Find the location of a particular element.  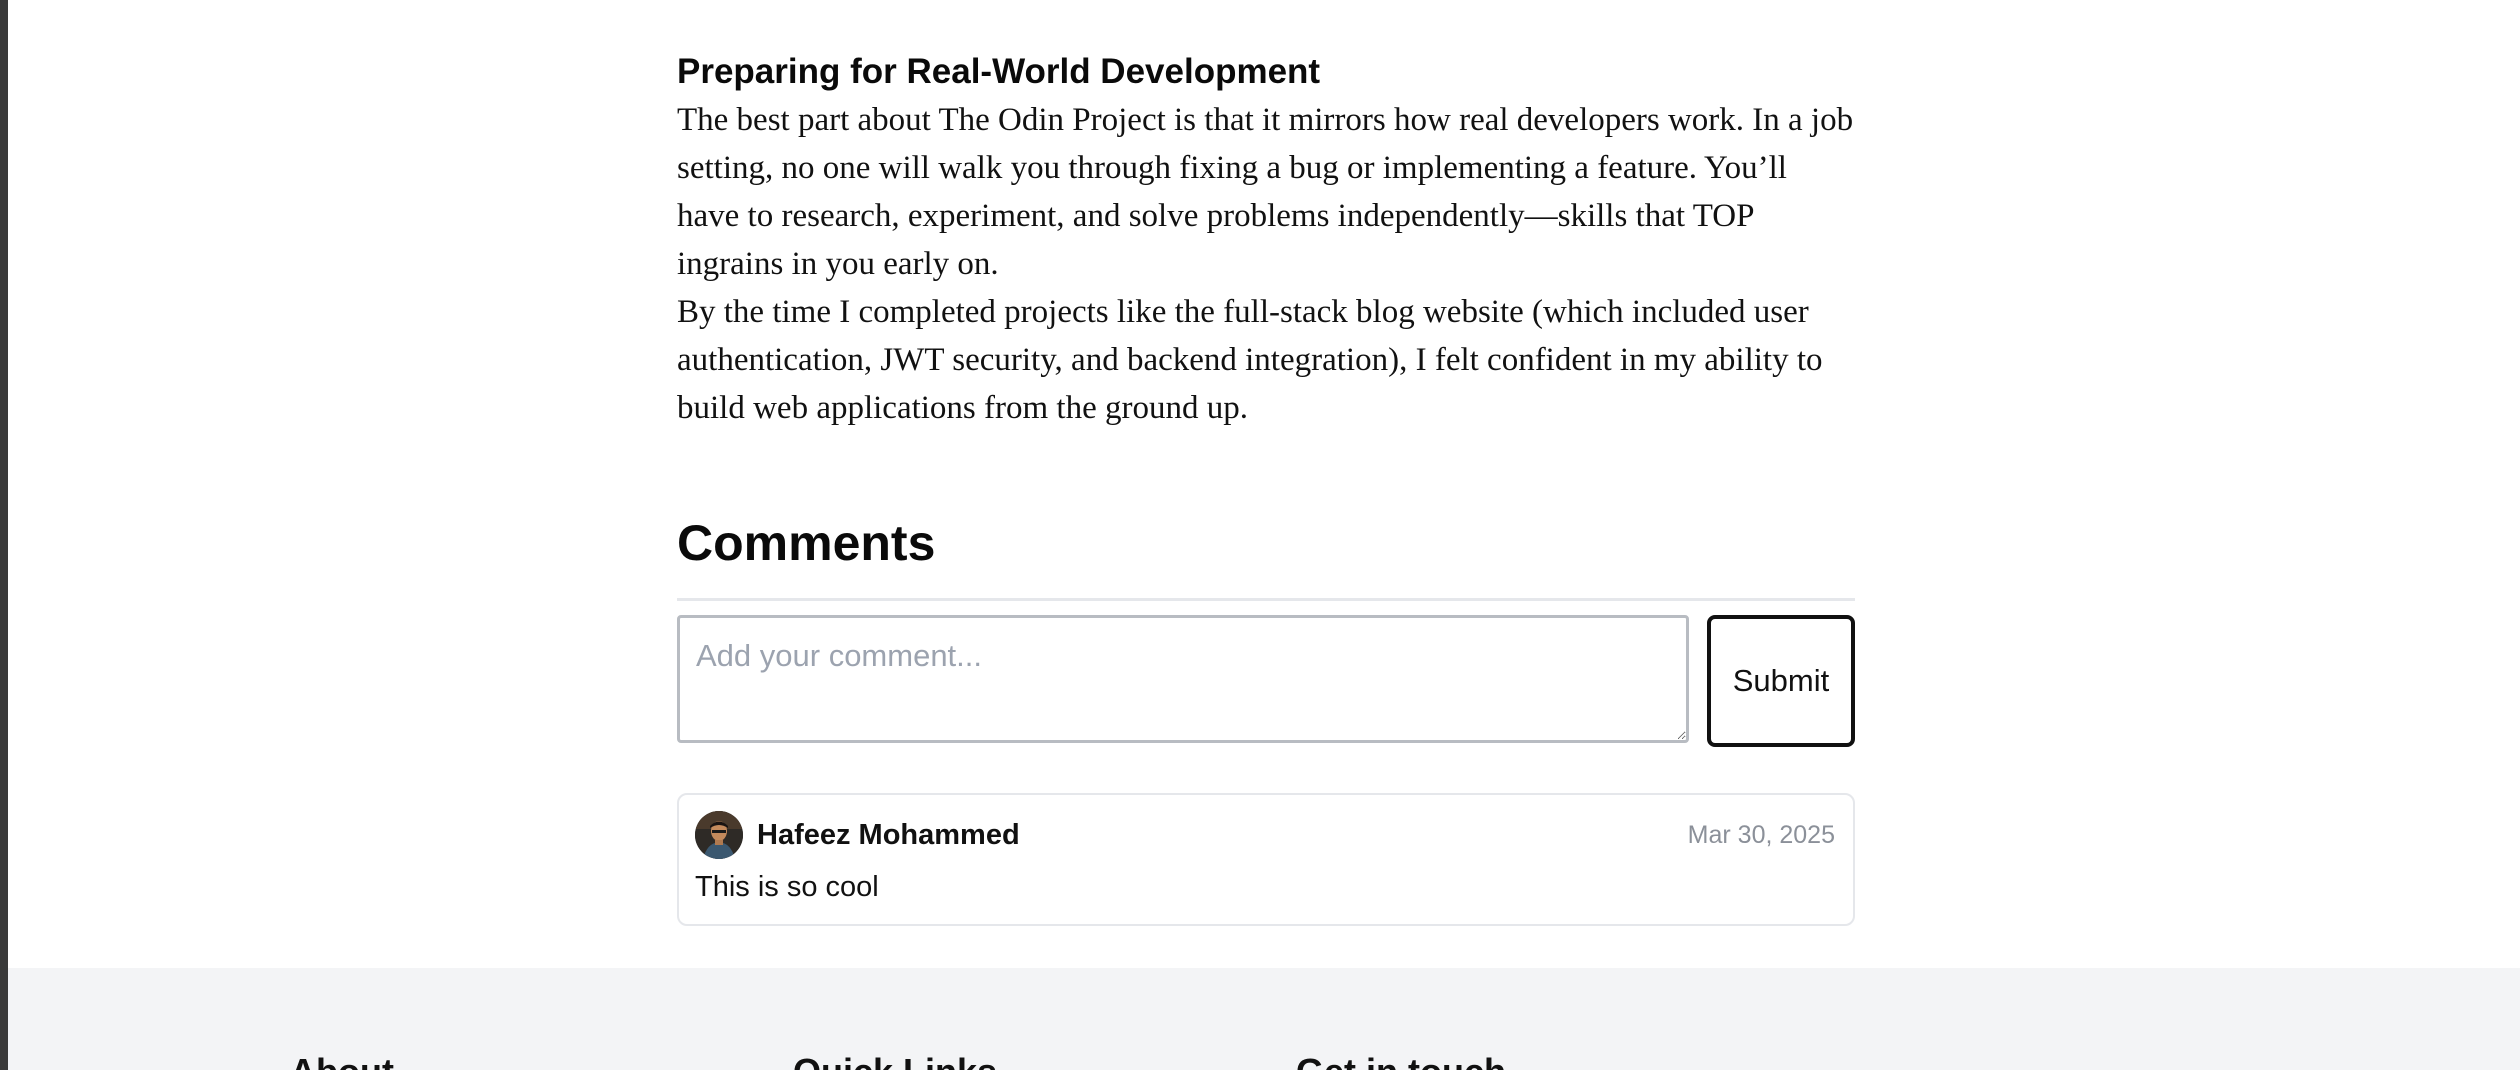

comment-date: Mar 30, 2025 is located at coordinates (1761, 834).